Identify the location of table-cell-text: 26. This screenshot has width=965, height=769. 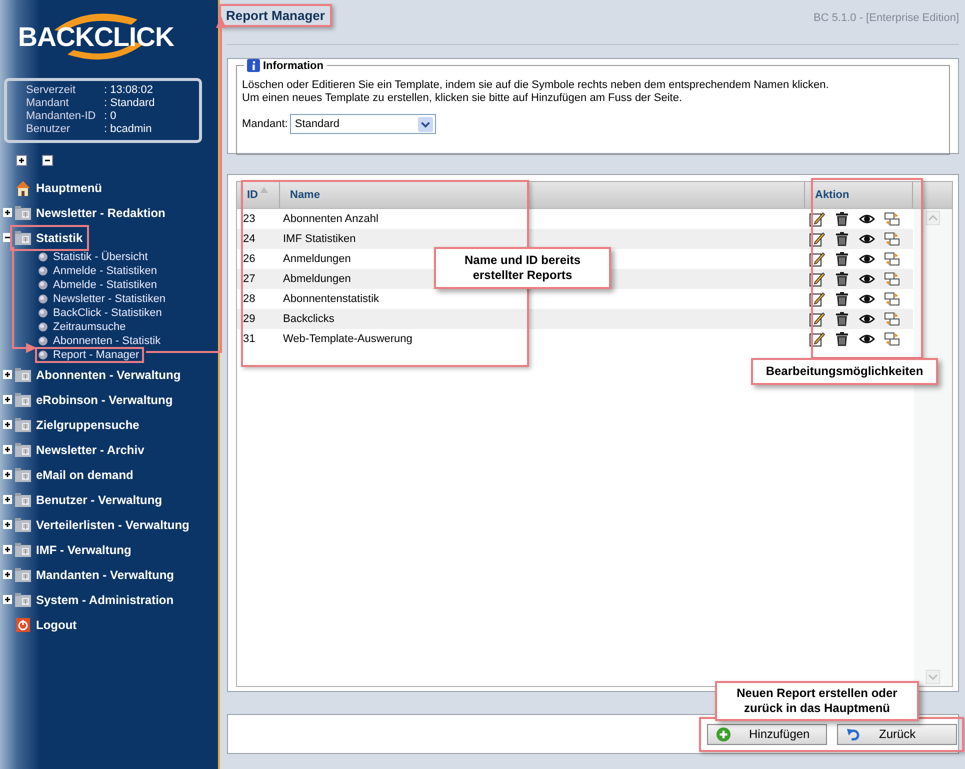
(249, 259).